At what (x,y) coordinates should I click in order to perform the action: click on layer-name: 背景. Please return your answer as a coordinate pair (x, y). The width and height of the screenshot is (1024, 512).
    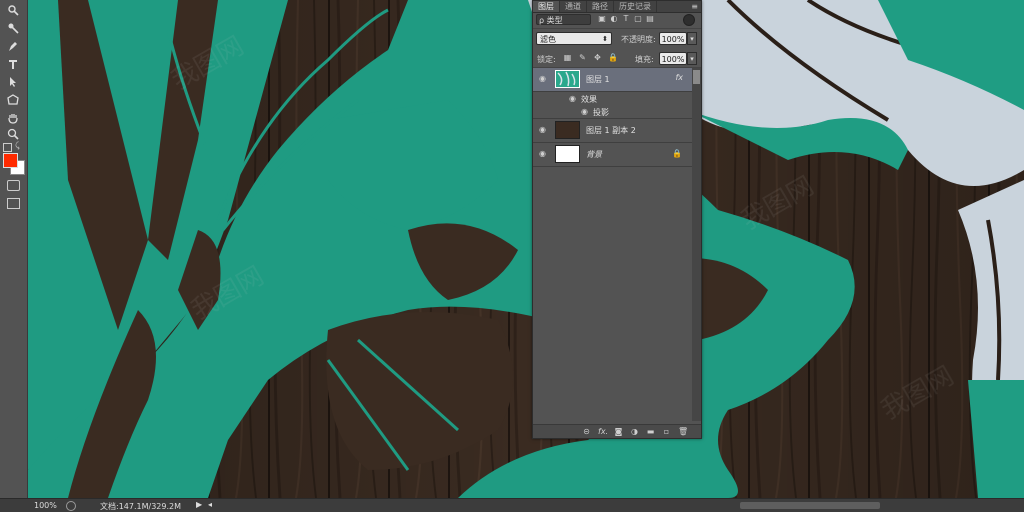
    Looking at the image, I should click on (594, 154).